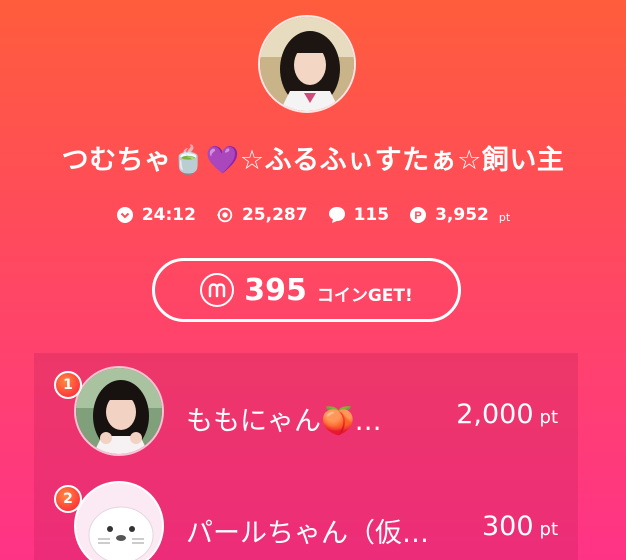  Describe the element at coordinates (125, 215) in the screenshot. I see `clock-icon` at that location.